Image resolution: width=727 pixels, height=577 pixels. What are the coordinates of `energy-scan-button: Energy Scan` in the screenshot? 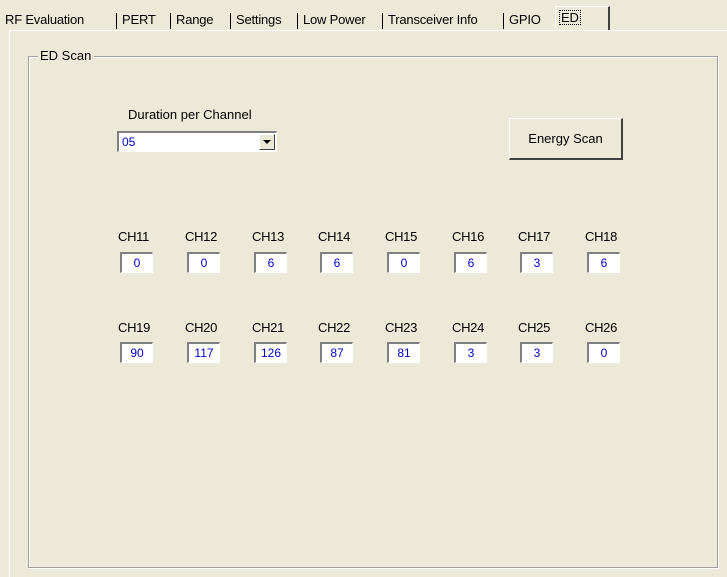 It's located at (566, 139).